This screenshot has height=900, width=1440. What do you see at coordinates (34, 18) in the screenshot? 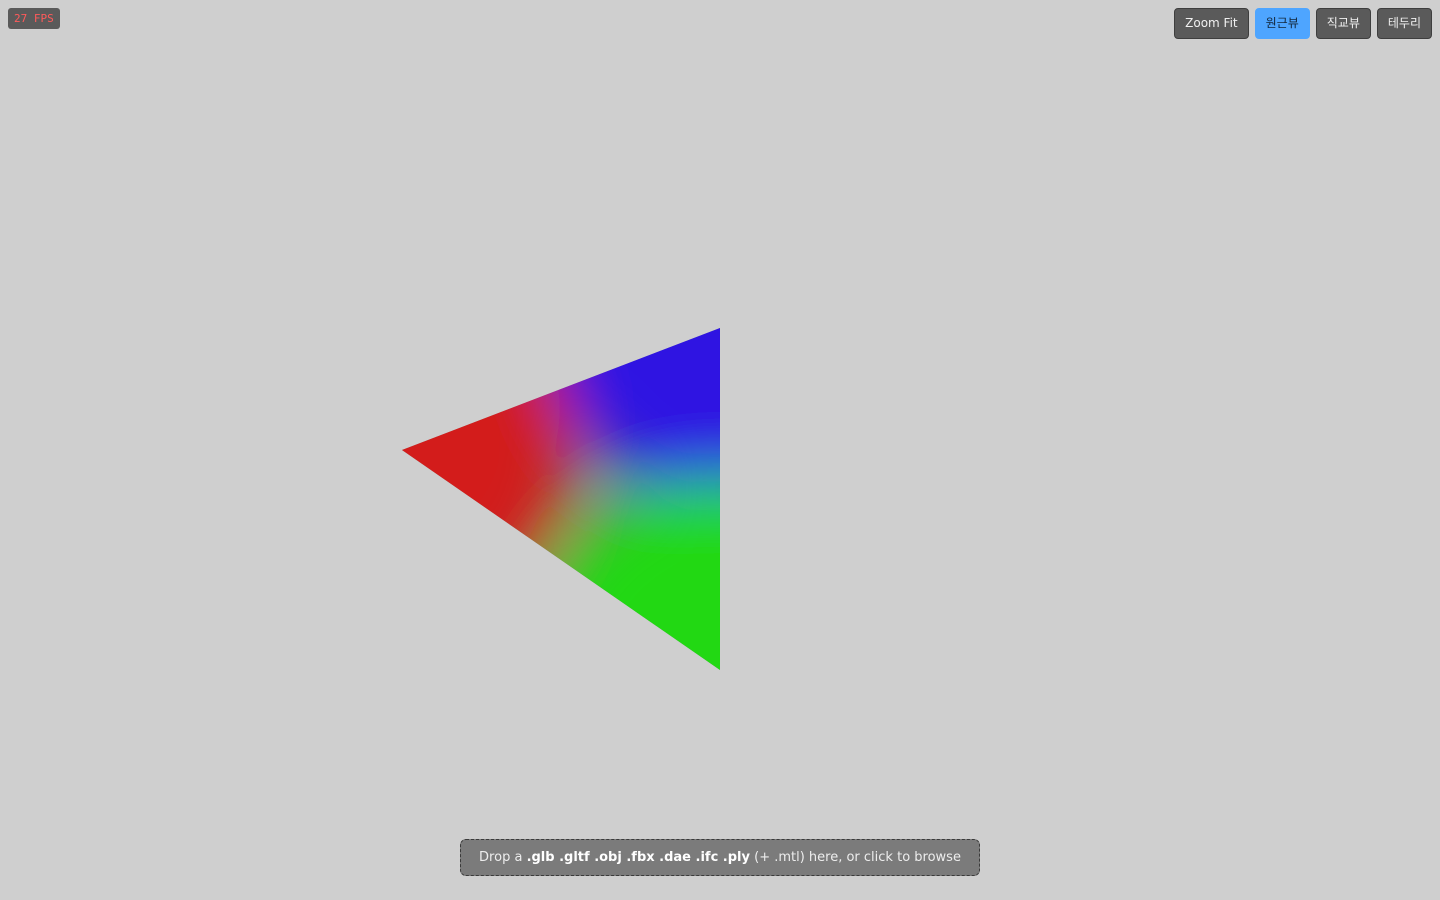
I see `fps-counter: 27 FPS` at bounding box center [34, 18].